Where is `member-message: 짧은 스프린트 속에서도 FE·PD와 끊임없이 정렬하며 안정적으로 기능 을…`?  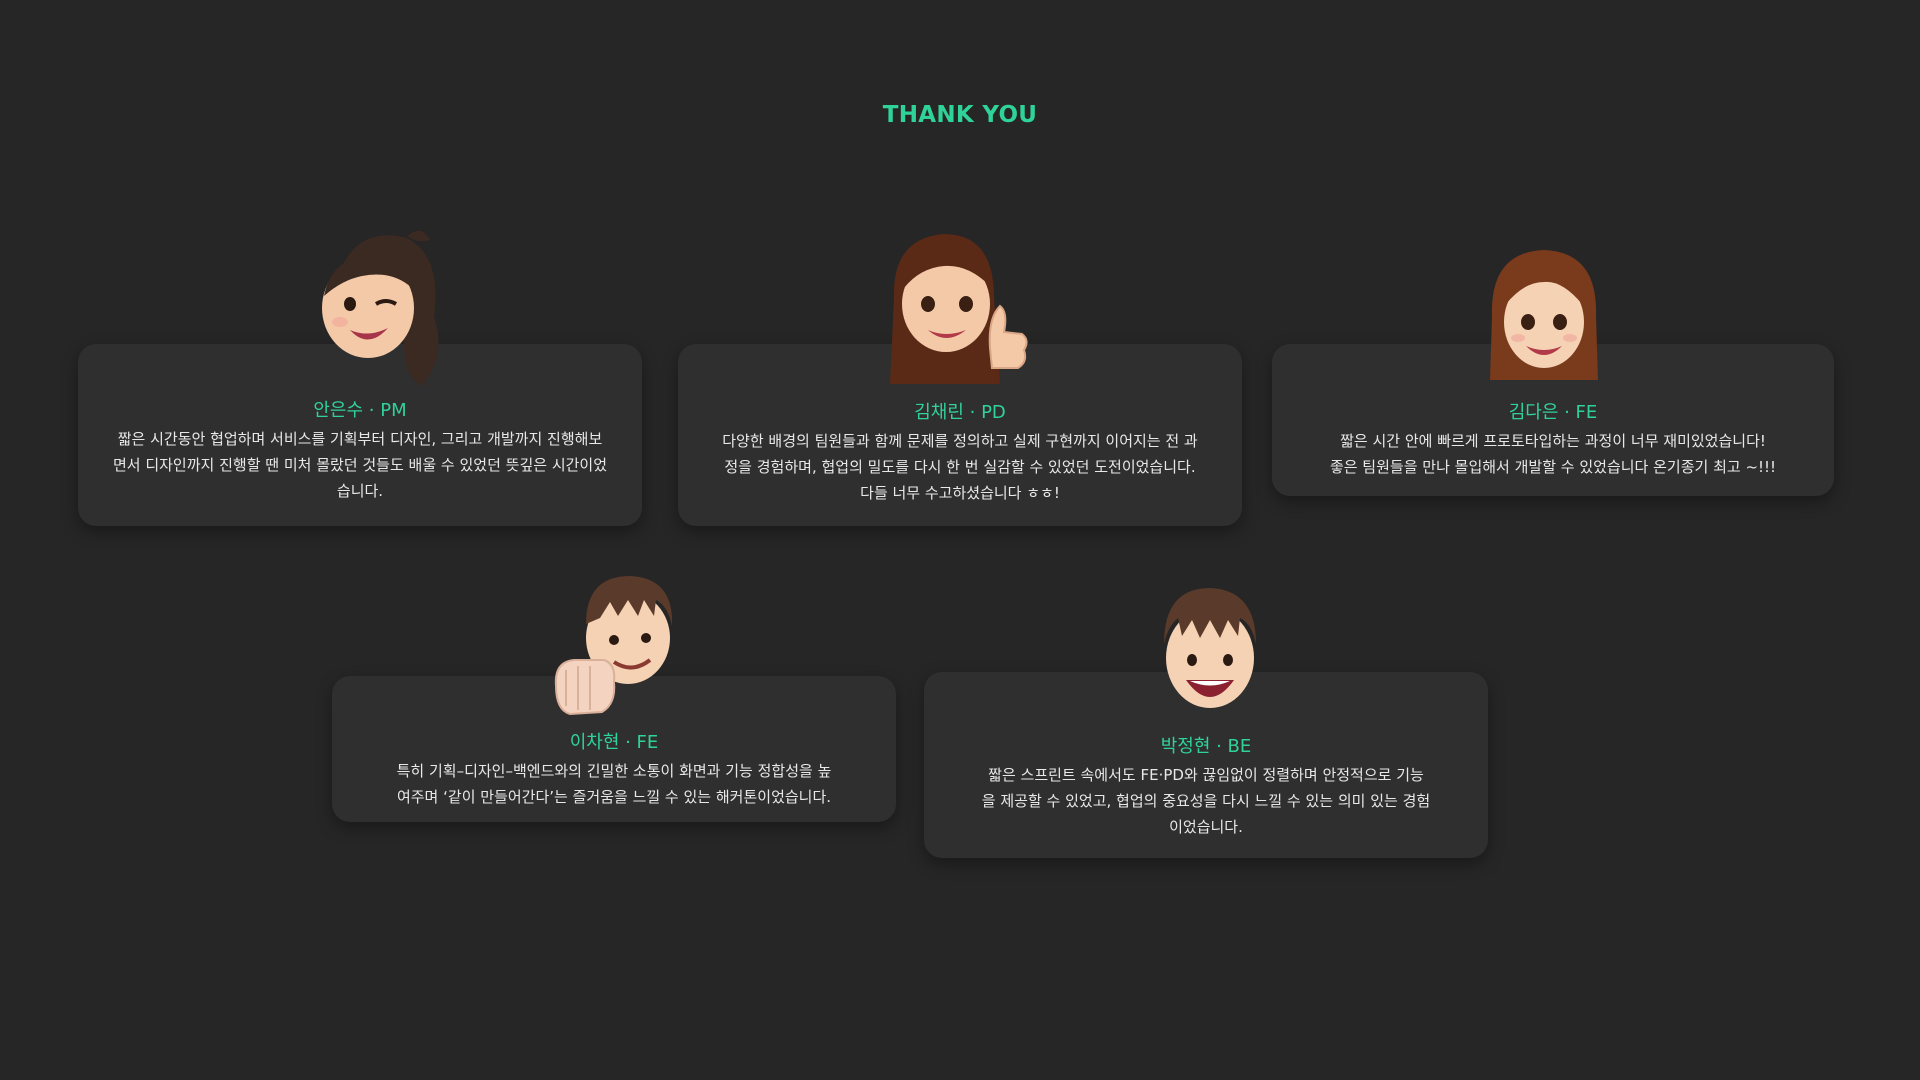 member-message: 짧은 스프린트 속에서도 FE·PD와 끊임없이 정렬하며 안정적으로 기능 을… is located at coordinates (1206, 801).